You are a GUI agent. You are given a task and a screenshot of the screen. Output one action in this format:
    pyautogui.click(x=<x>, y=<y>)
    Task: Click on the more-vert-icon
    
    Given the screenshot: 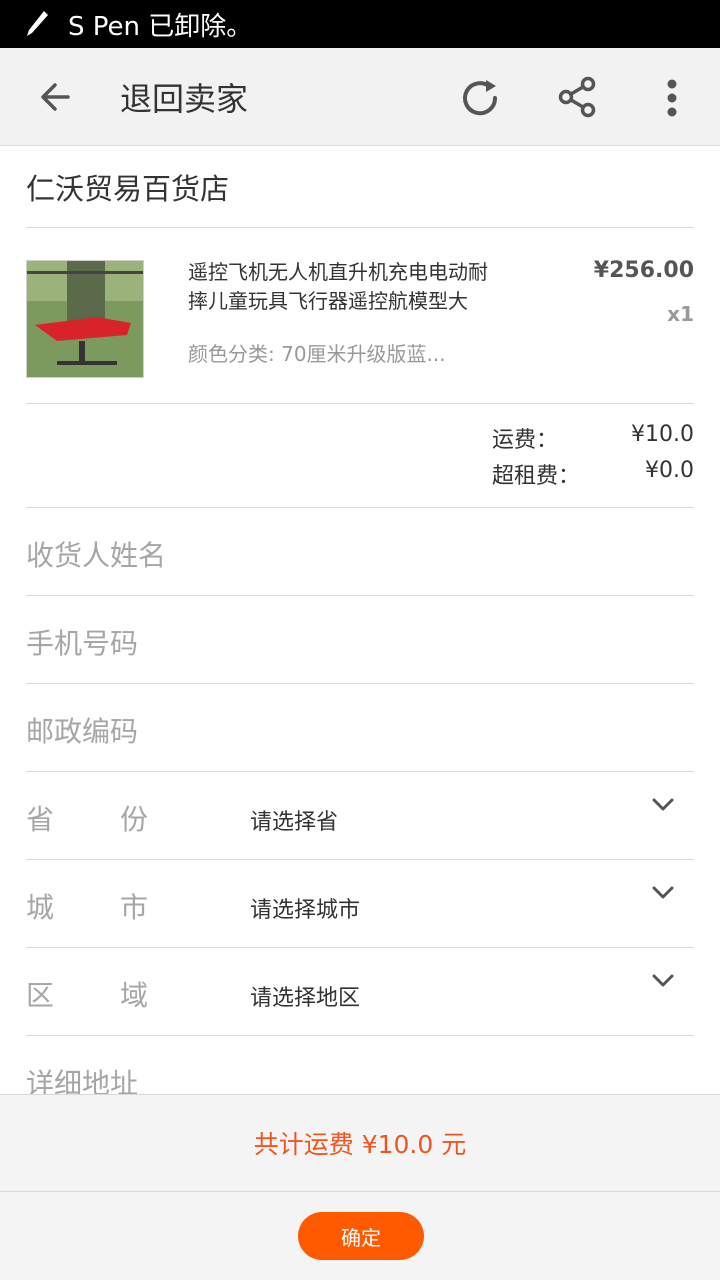 What is the action you would take?
    pyautogui.click(x=672, y=98)
    